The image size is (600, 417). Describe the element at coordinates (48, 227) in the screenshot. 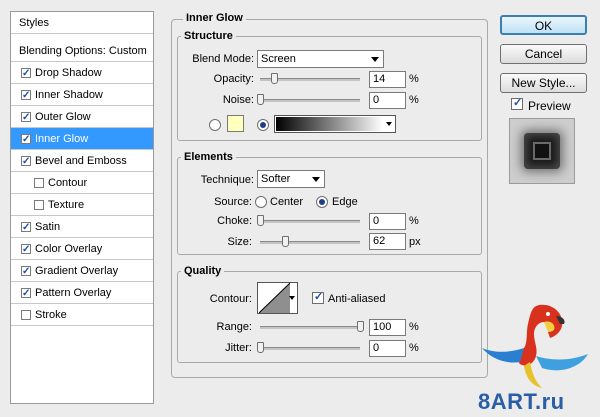

I see `style-item-label: Satin` at that location.